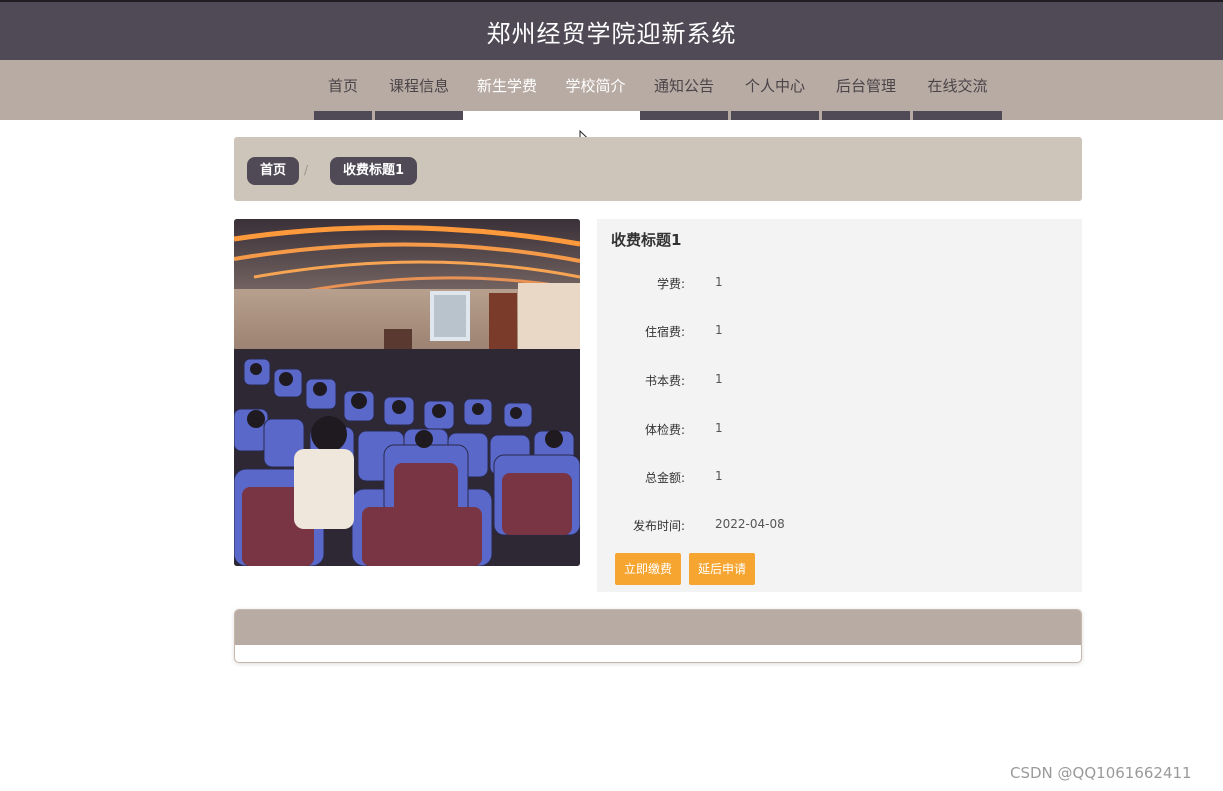 The image size is (1223, 791). Describe the element at coordinates (719, 428) in the screenshot. I see `medical-exam-value: 1` at that location.